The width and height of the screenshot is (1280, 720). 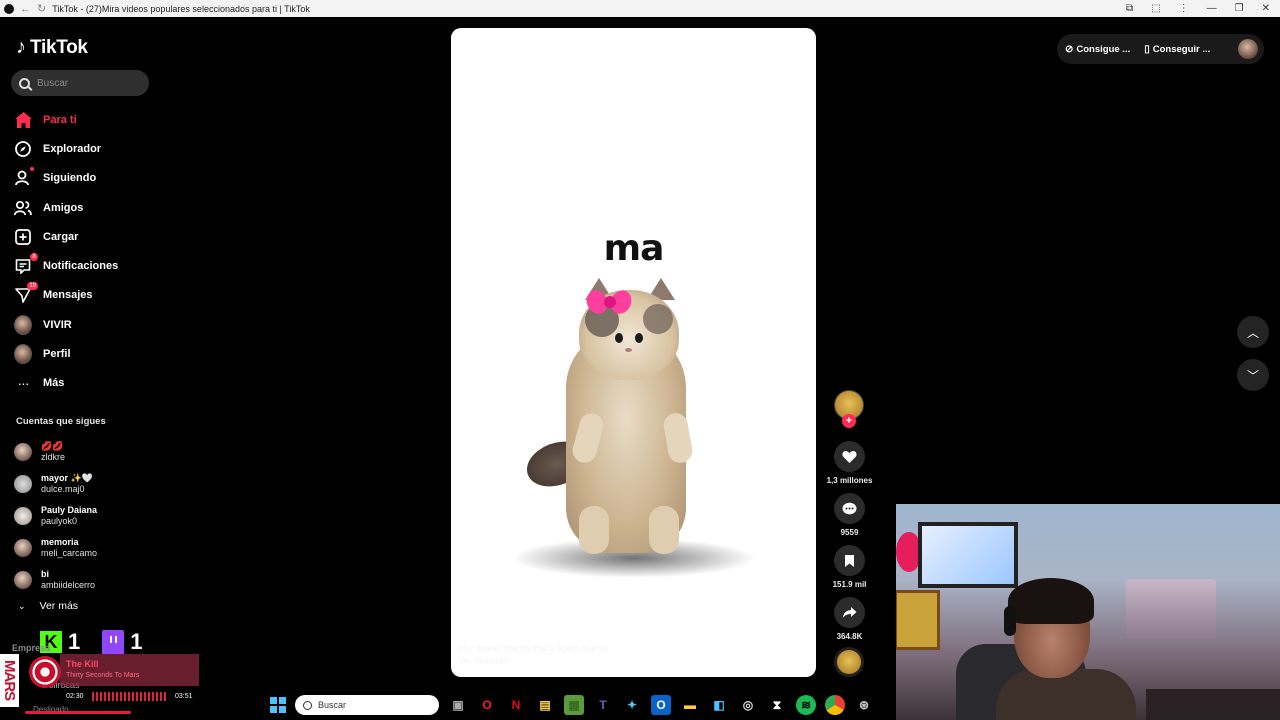 I want to click on outlook-icon: O, so click(x=661, y=705).